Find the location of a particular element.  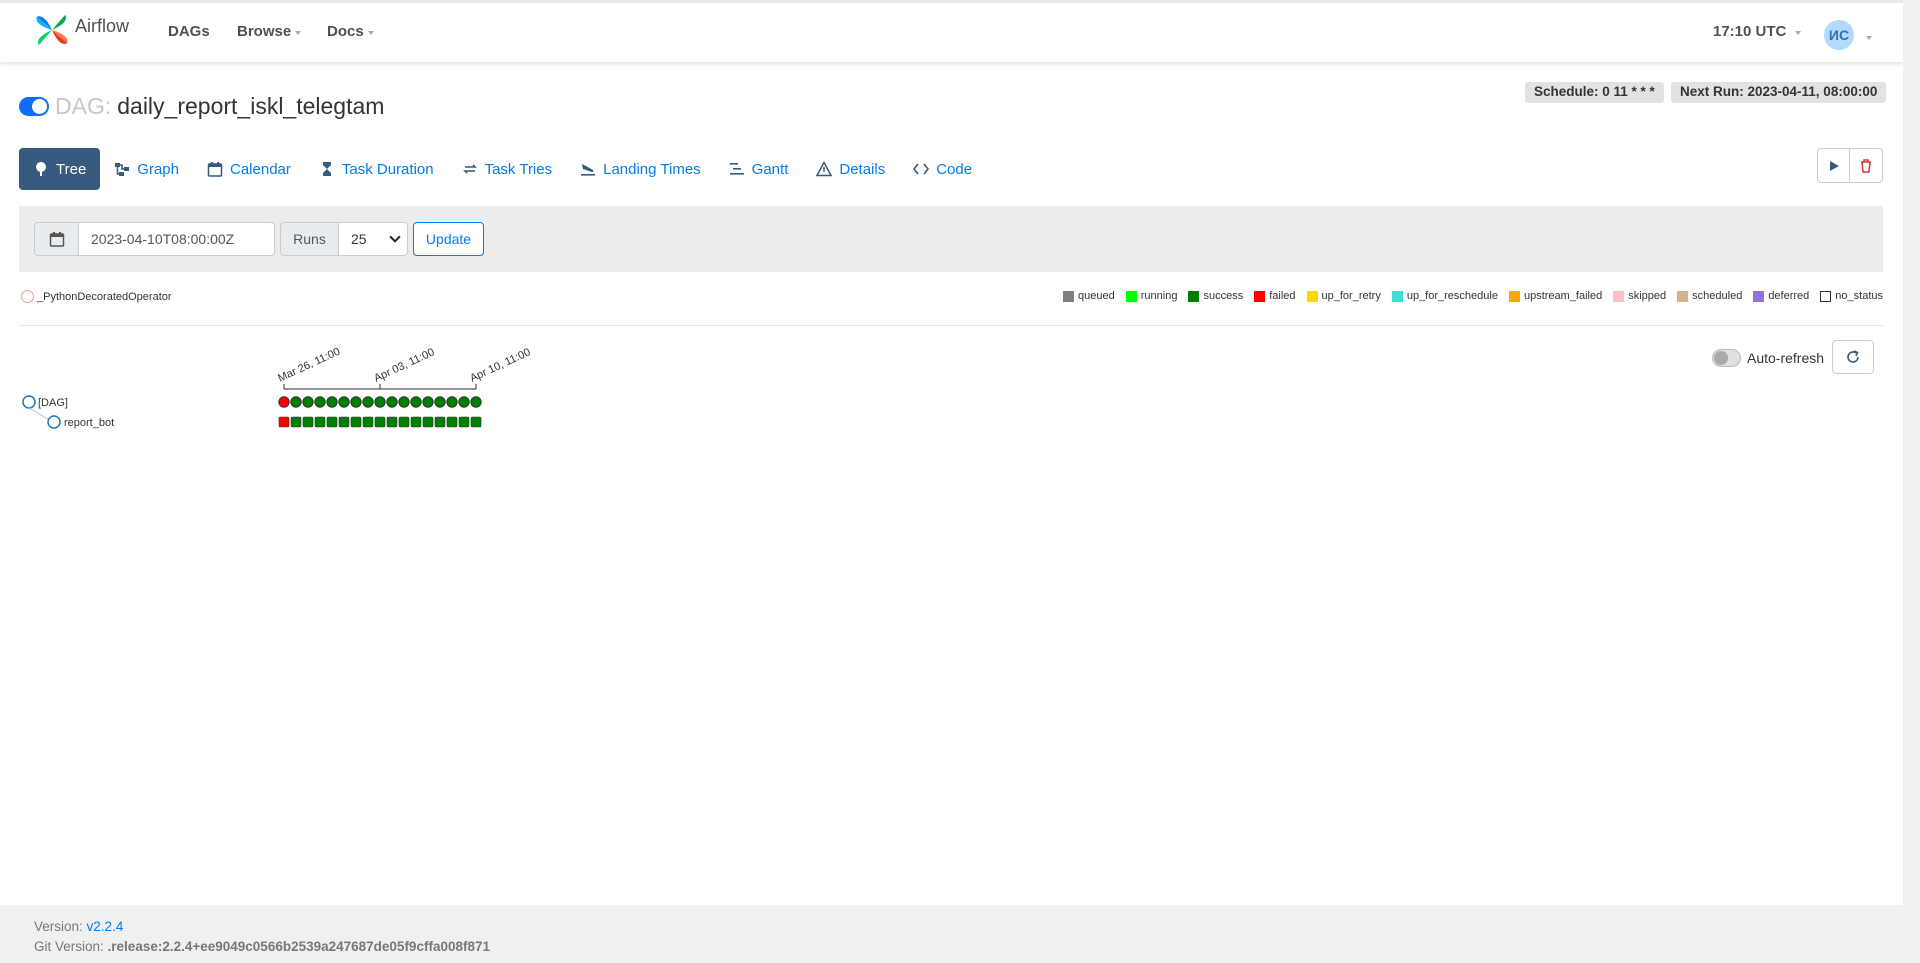

task-node-circle is located at coordinates (54, 422).